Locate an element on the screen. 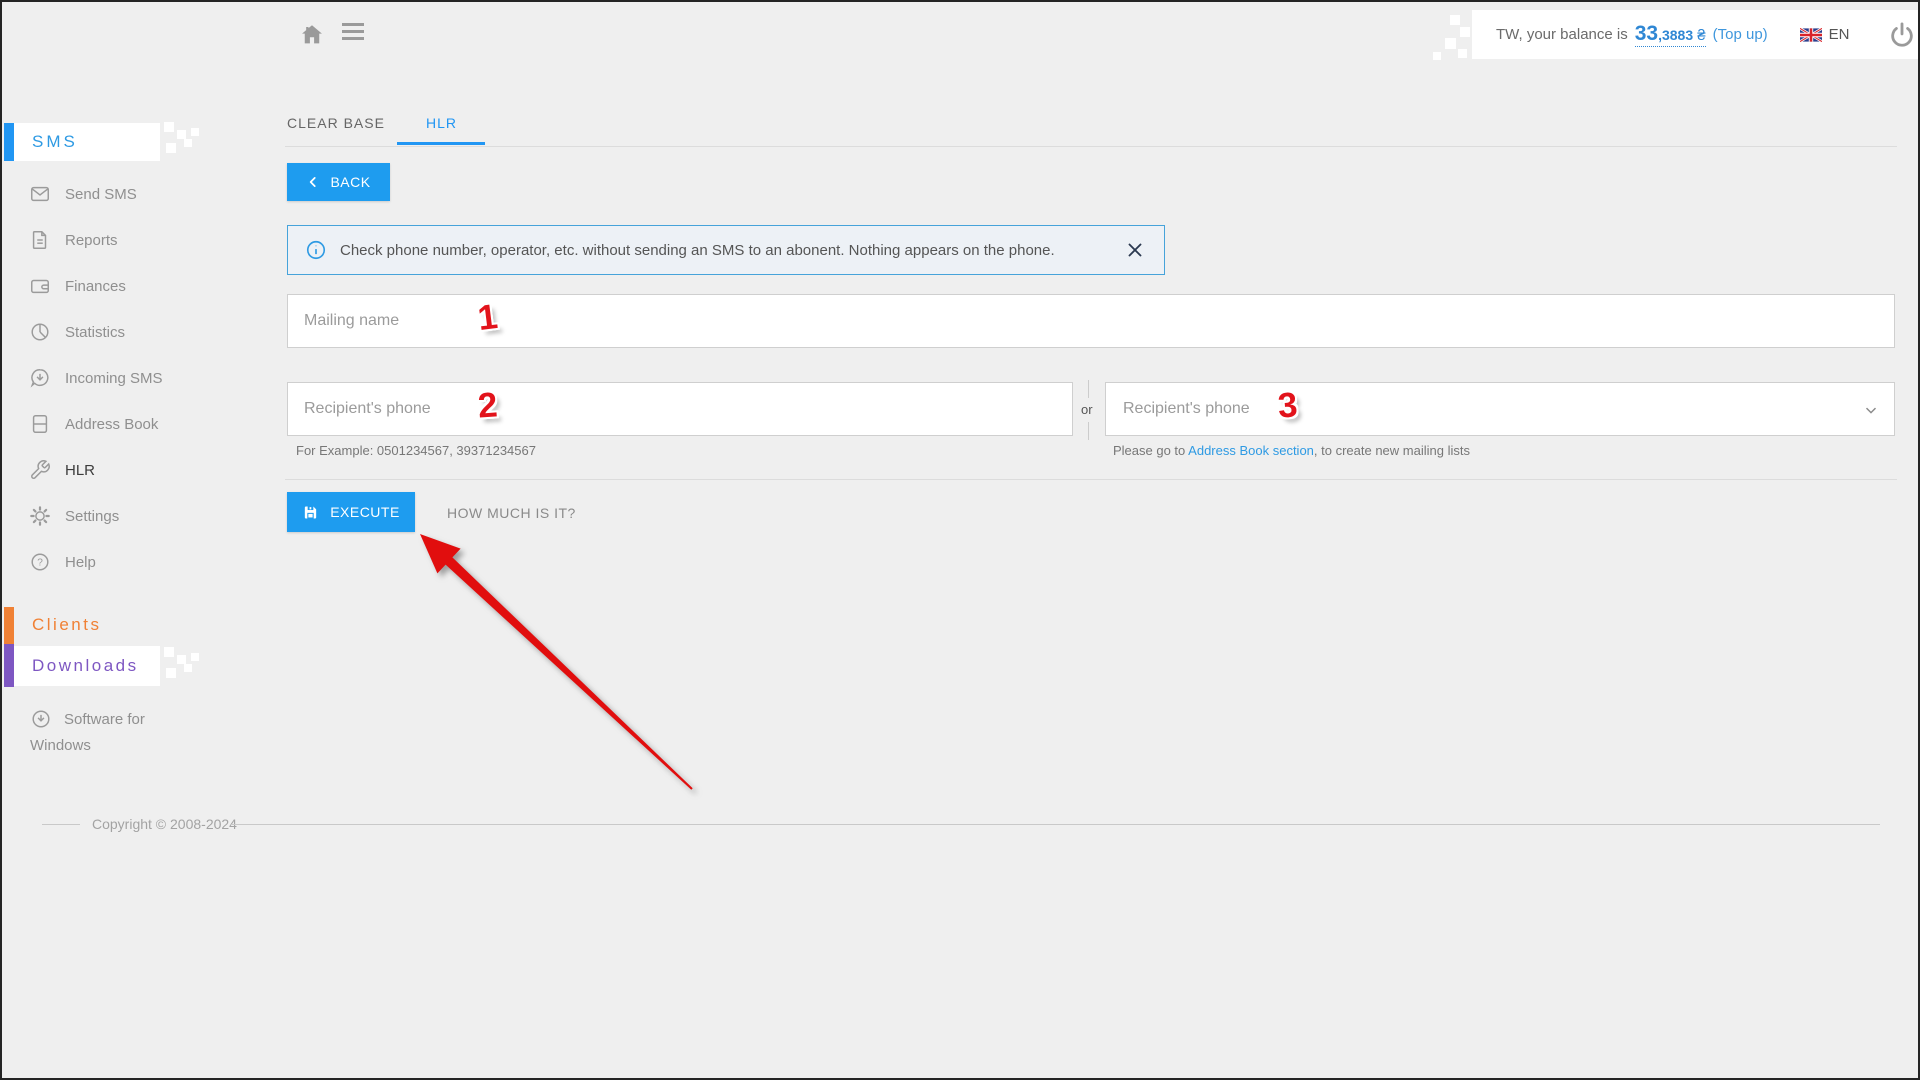 The width and height of the screenshot is (1920, 1080). report-document-icon is located at coordinates (39, 240).